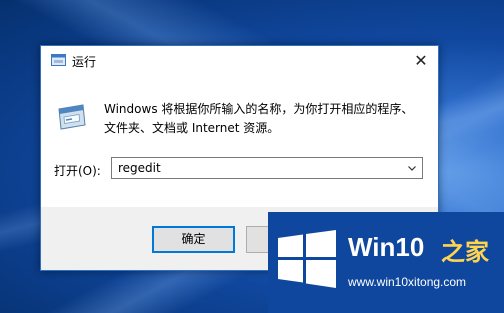  I want to click on chevron-down-icon, so click(412, 168).